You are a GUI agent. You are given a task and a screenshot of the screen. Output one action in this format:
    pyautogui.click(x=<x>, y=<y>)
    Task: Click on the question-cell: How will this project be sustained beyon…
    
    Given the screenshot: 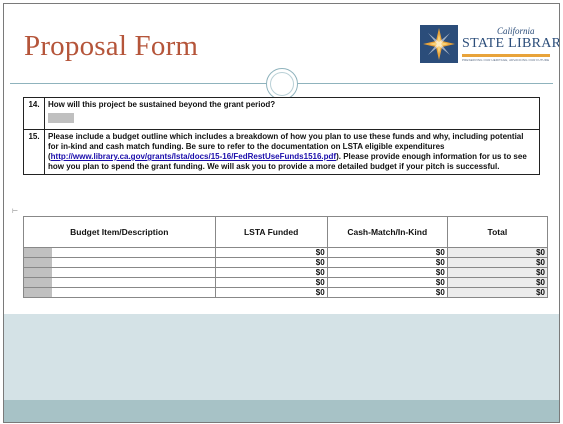 What is the action you would take?
    pyautogui.click(x=292, y=113)
    